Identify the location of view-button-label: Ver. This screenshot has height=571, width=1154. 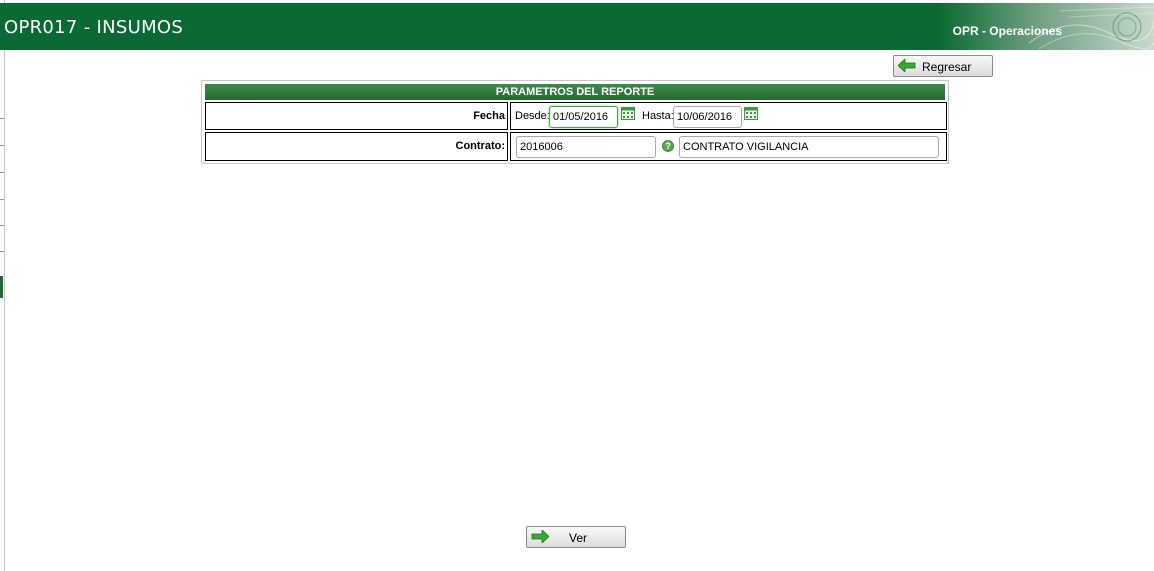
(578, 538).